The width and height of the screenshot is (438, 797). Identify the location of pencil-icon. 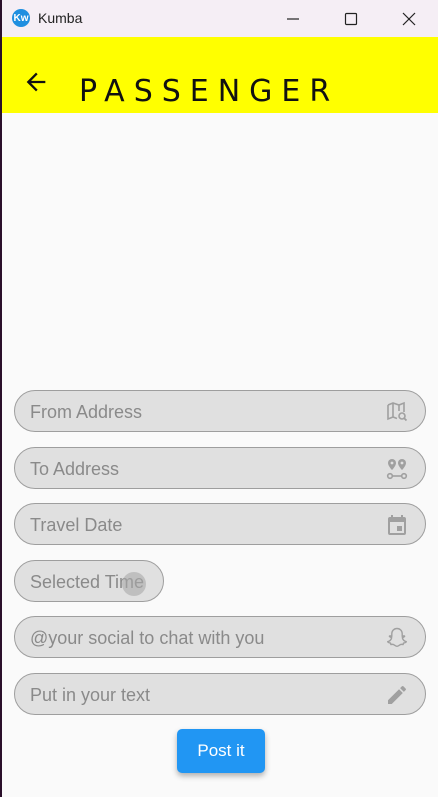
(397, 694).